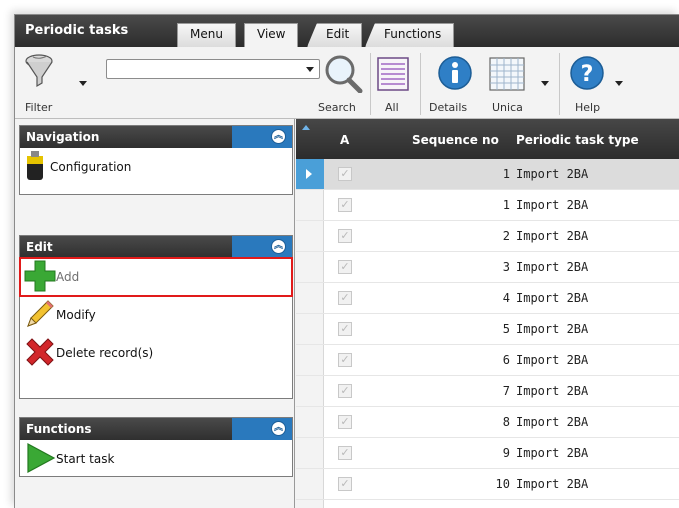 The width and height of the screenshot is (679, 508). Describe the element at coordinates (587, 107) in the screenshot. I see `help-label: Help` at that location.